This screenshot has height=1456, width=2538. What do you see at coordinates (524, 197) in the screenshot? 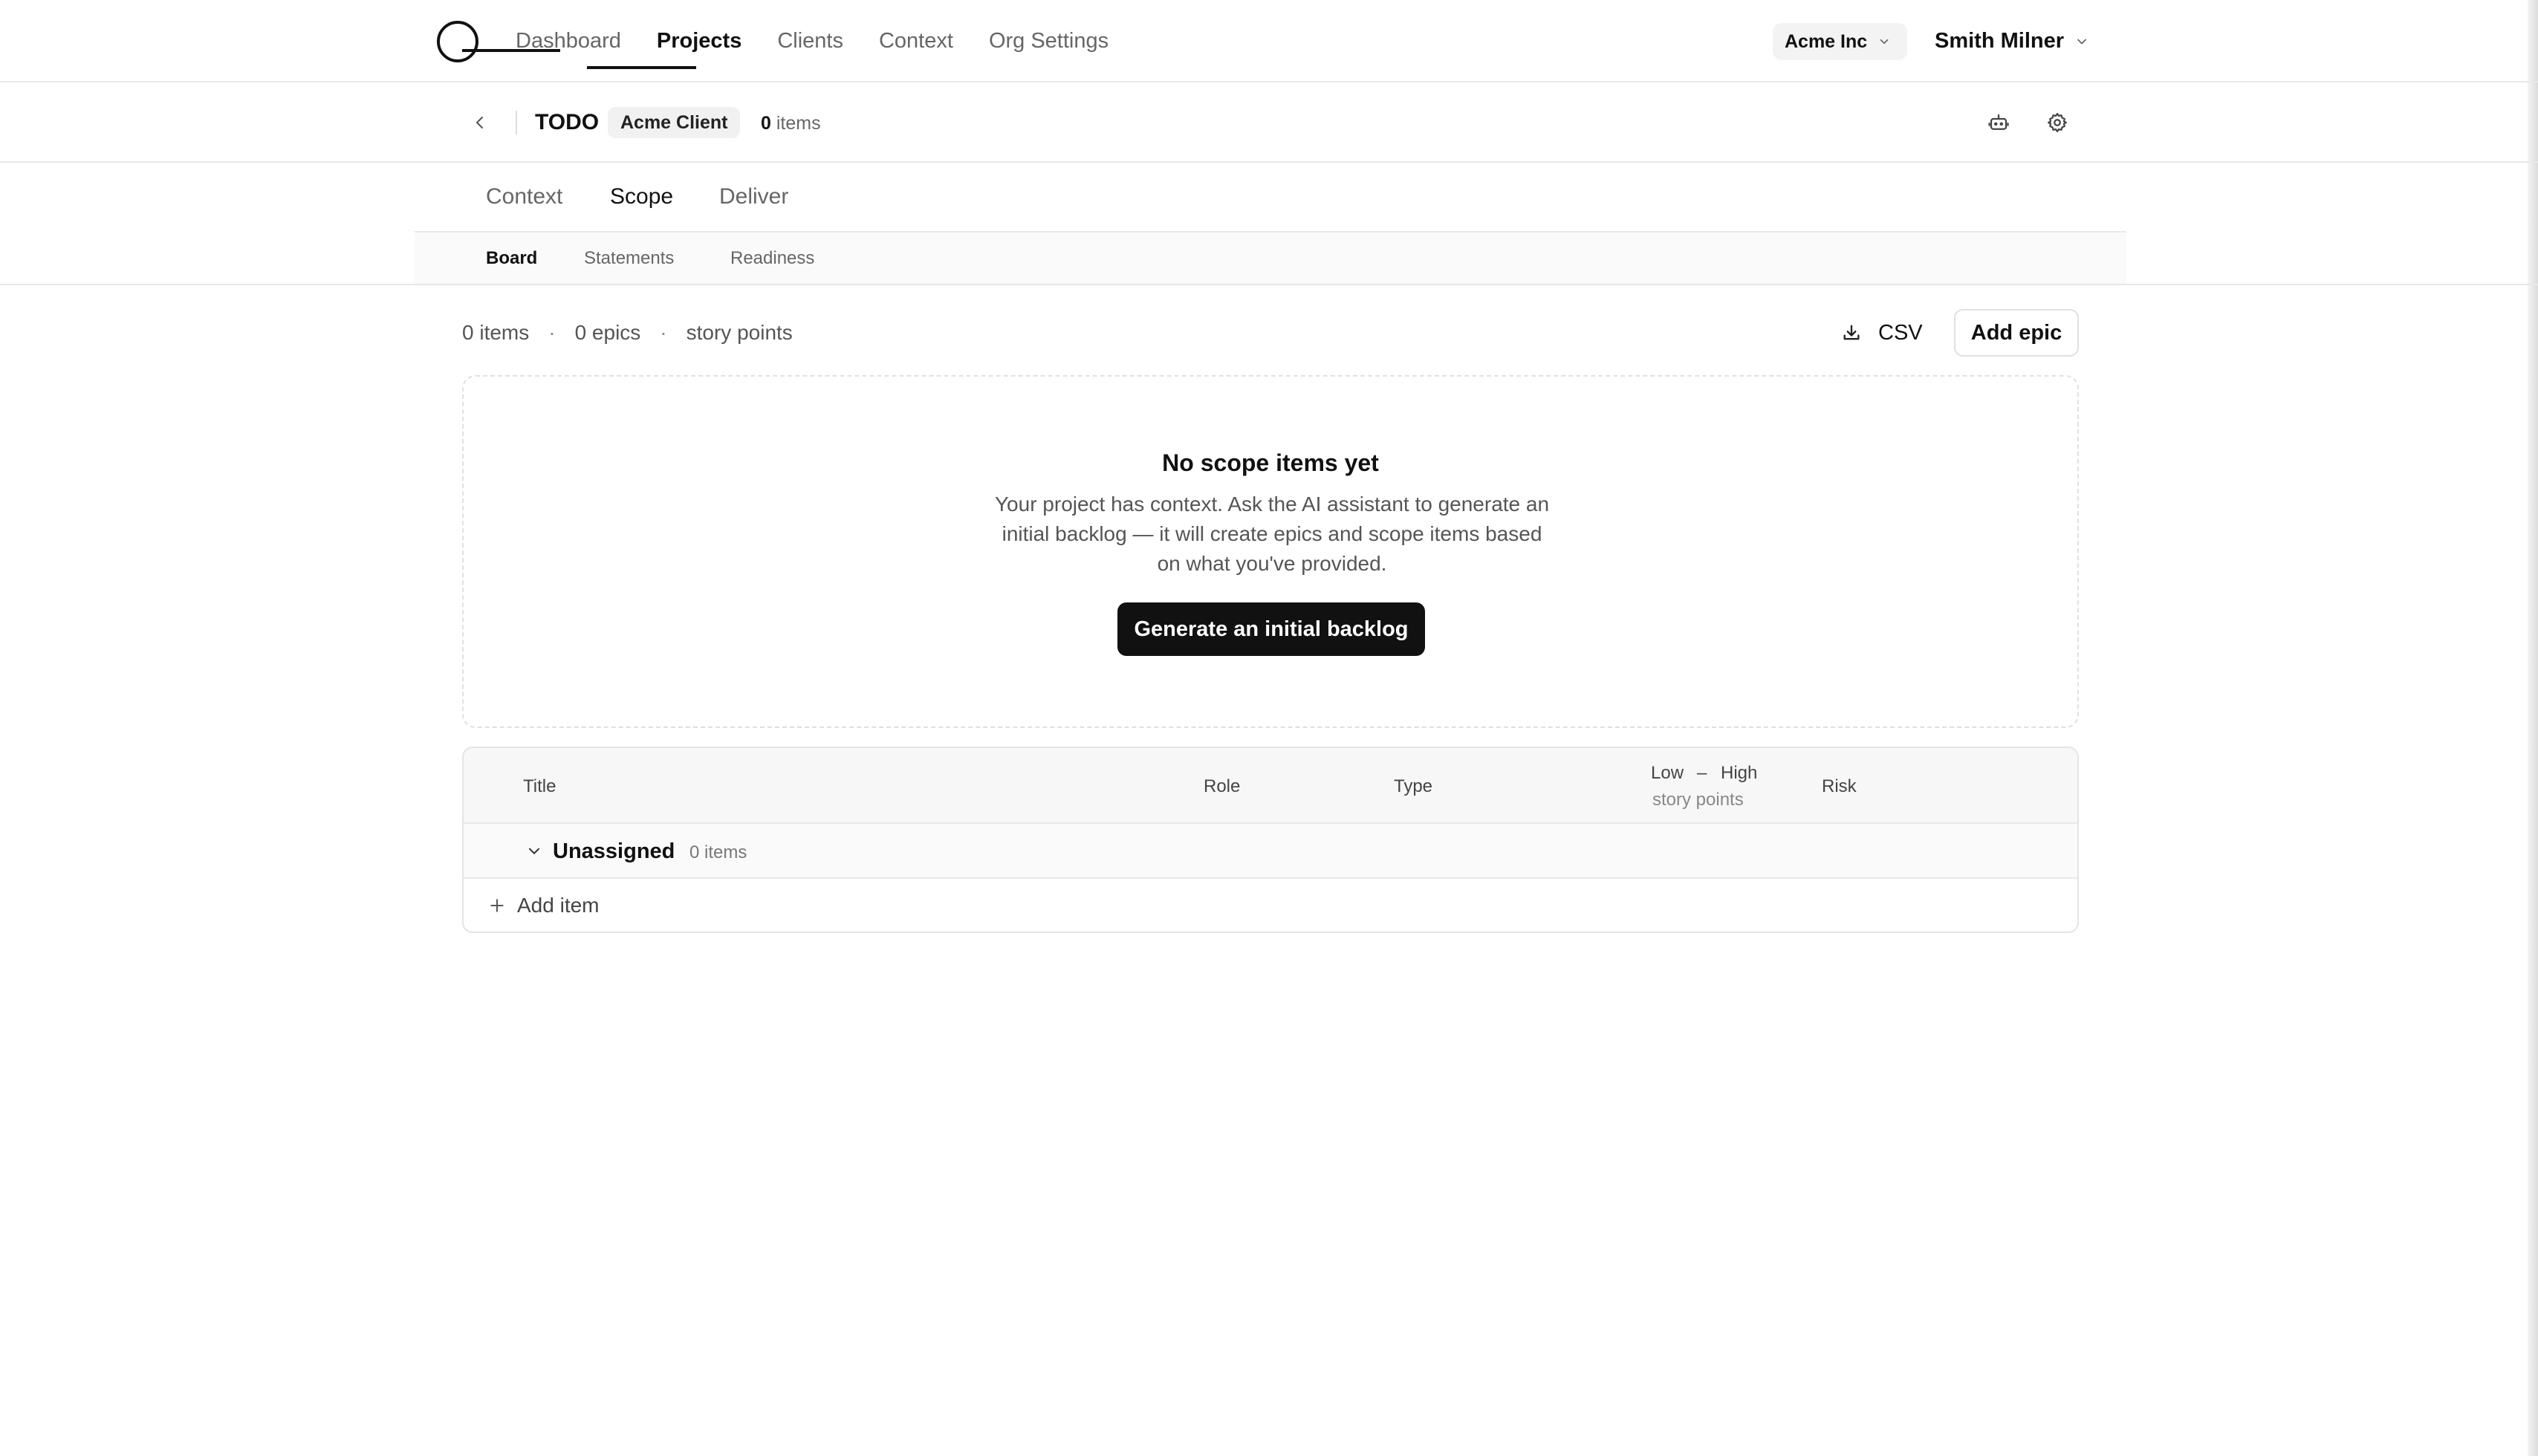
I see `tab-context: Context` at bounding box center [524, 197].